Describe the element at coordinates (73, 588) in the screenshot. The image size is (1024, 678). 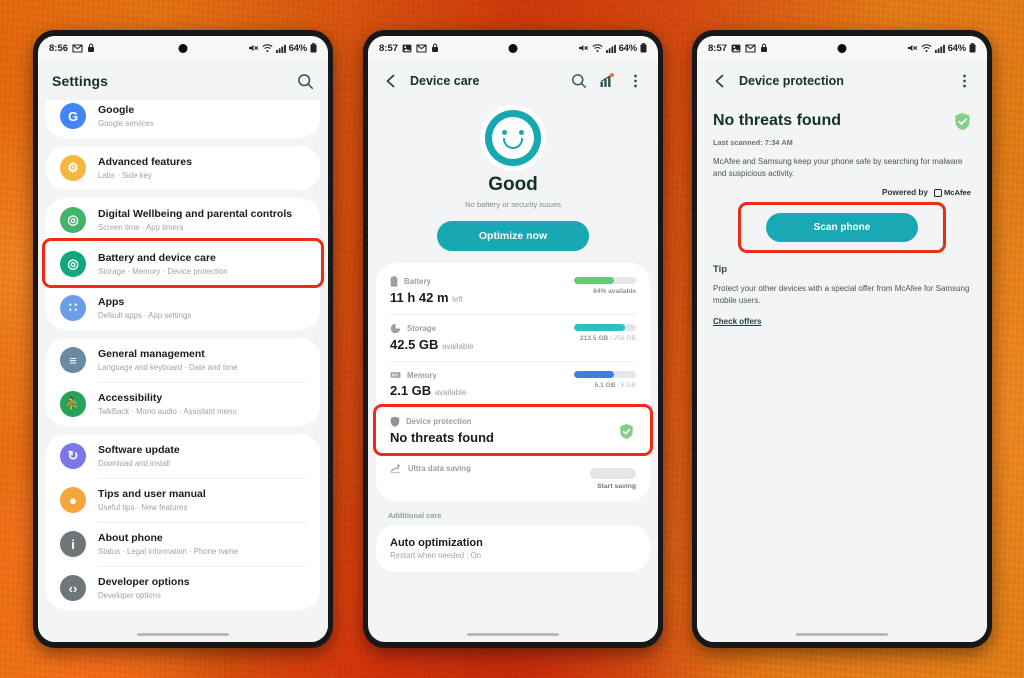
I see `code-brackets-icon: ‹›` at that location.